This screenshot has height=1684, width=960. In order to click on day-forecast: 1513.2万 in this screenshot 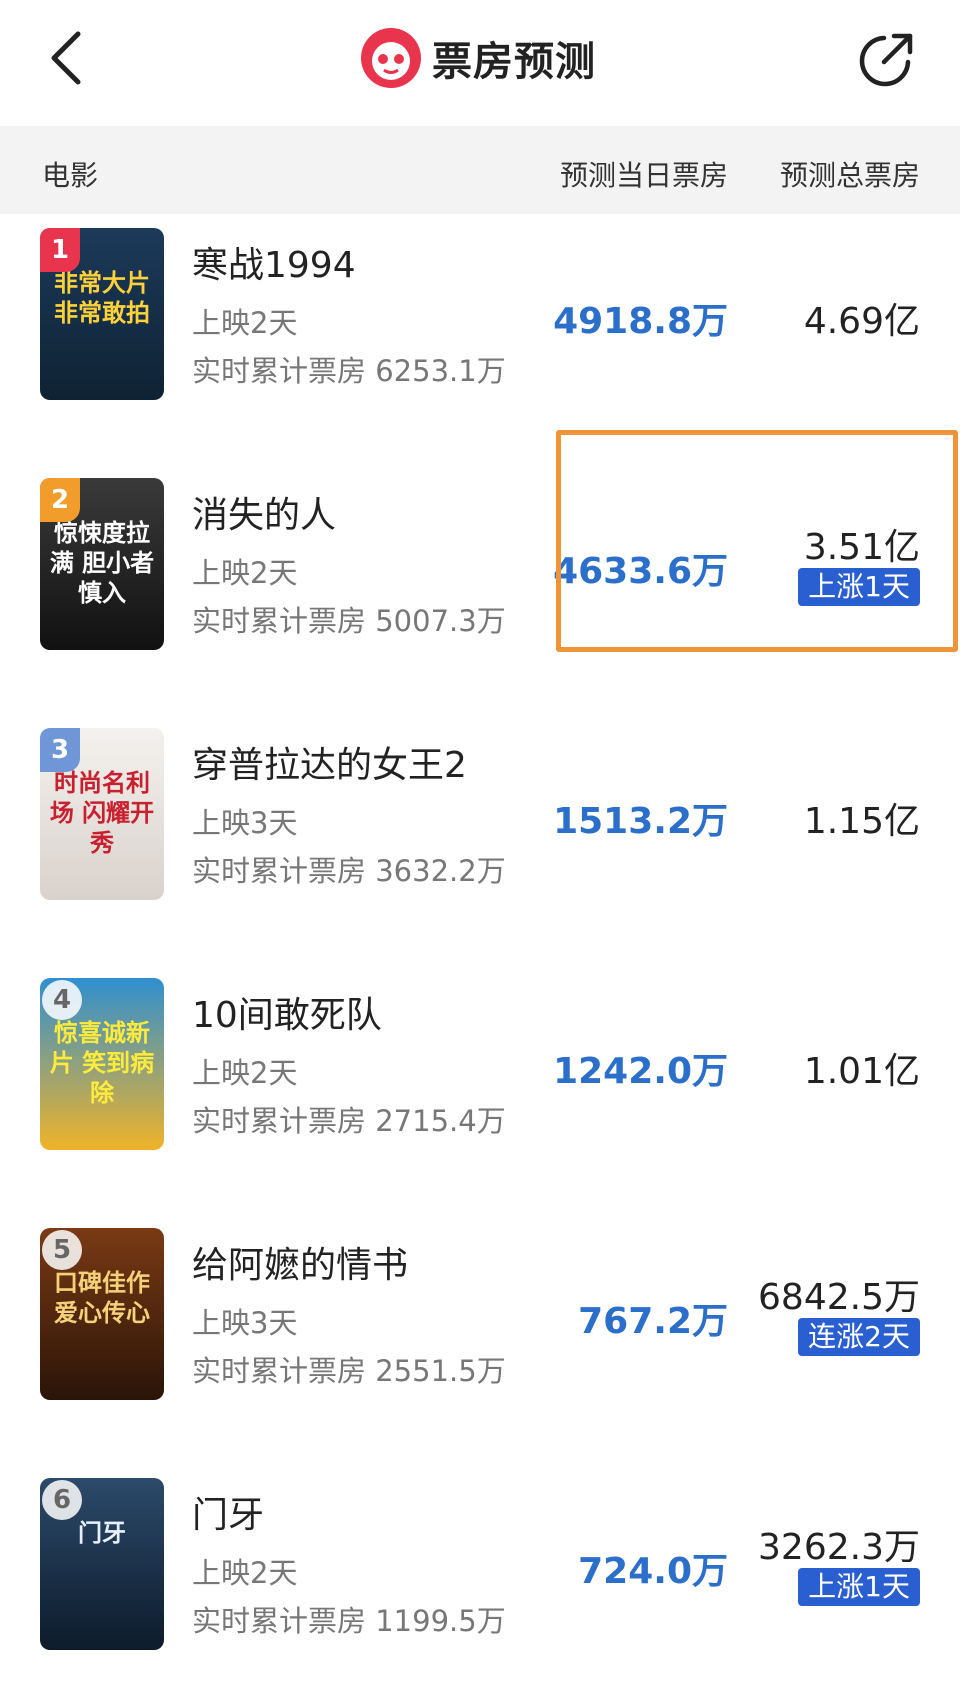, I will do `click(640, 821)`.